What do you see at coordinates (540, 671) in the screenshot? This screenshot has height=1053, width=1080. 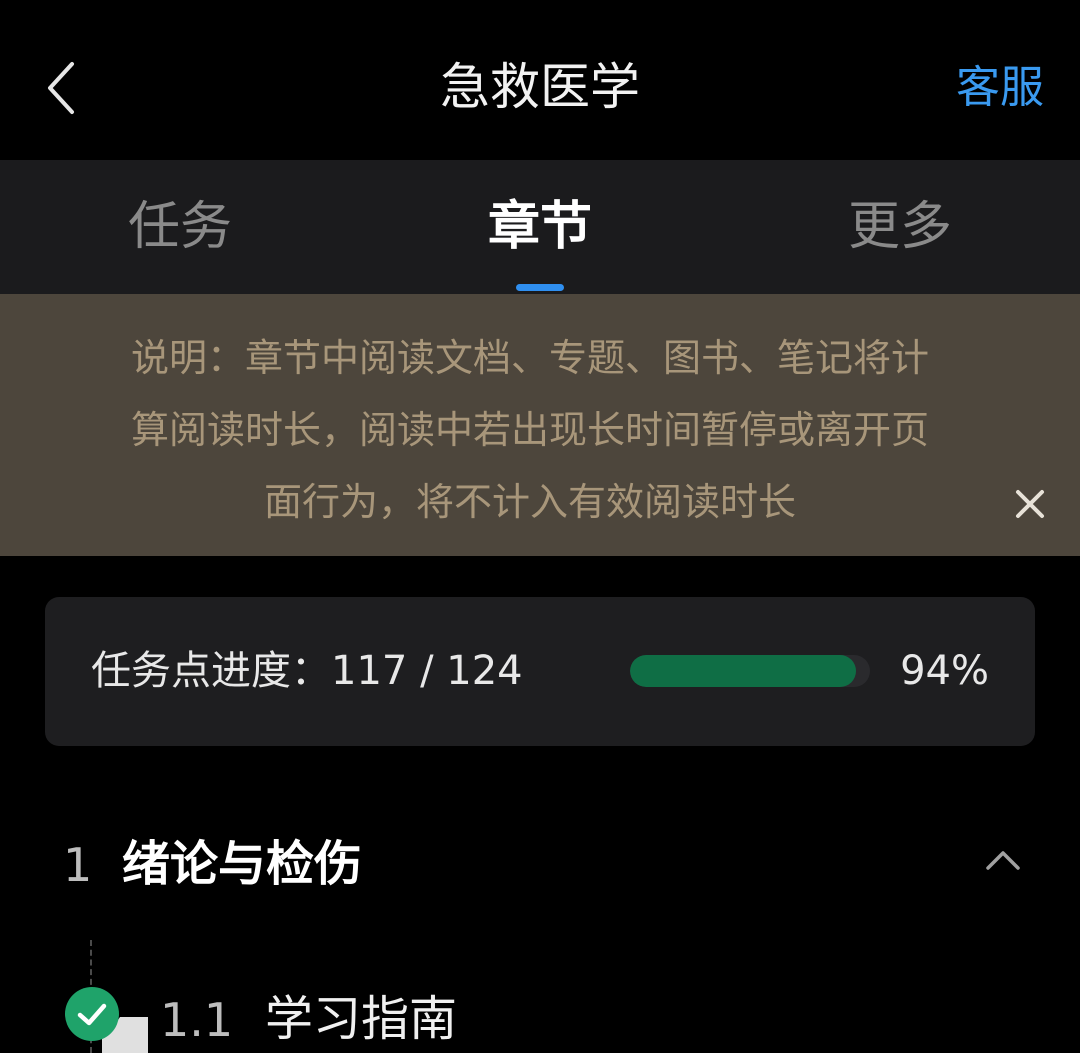 I see `task-progress-card: 任务点进度：117 / 124 94%` at bounding box center [540, 671].